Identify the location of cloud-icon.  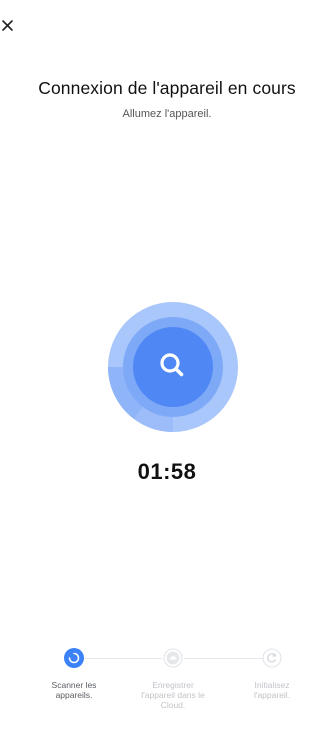
(173, 658).